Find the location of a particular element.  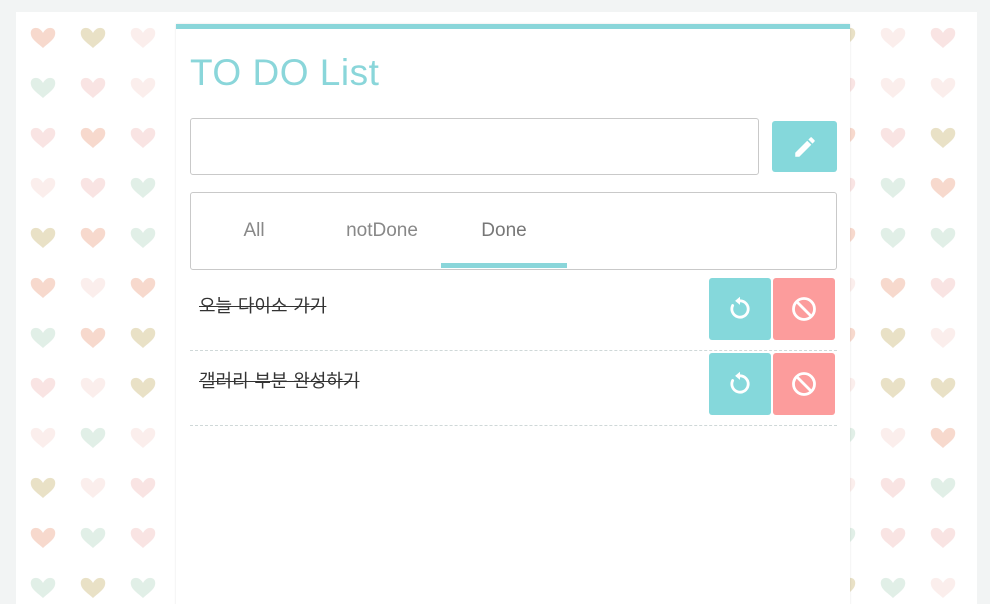

page-title: TO DO List is located at coordinates (285, 72).